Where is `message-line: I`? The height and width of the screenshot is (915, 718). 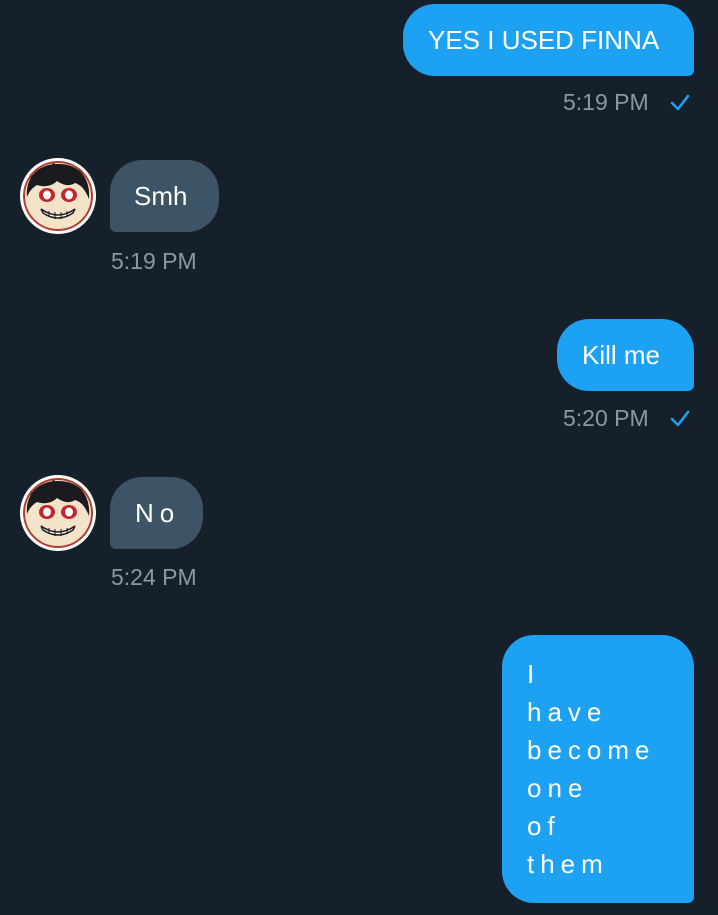 message-line: I is located at coordinates (534, 674).